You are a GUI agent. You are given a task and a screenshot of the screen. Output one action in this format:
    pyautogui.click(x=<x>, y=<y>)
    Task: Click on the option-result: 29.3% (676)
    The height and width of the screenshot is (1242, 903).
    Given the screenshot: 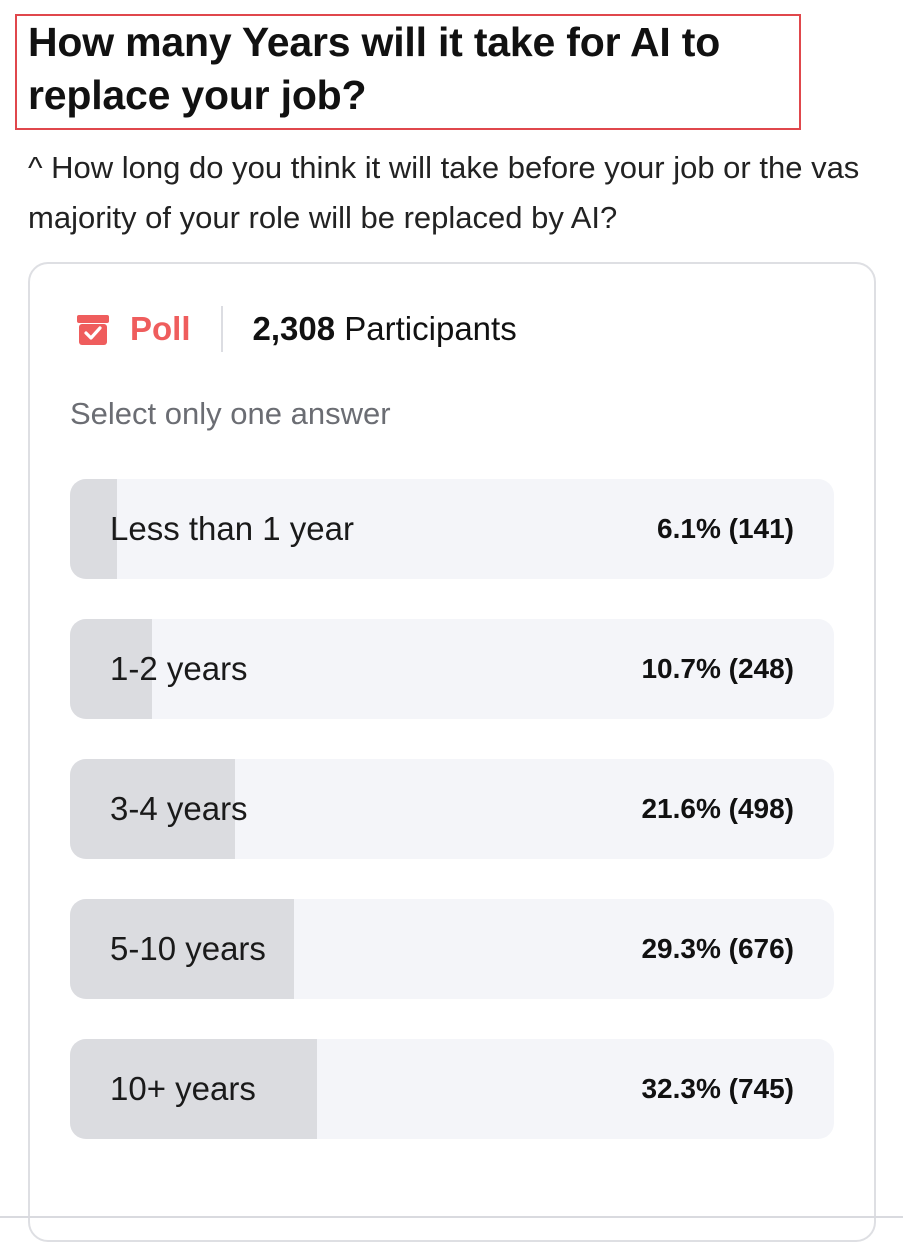 What is the action you would take?
    pyautogui.click(x=717, y=948)
    